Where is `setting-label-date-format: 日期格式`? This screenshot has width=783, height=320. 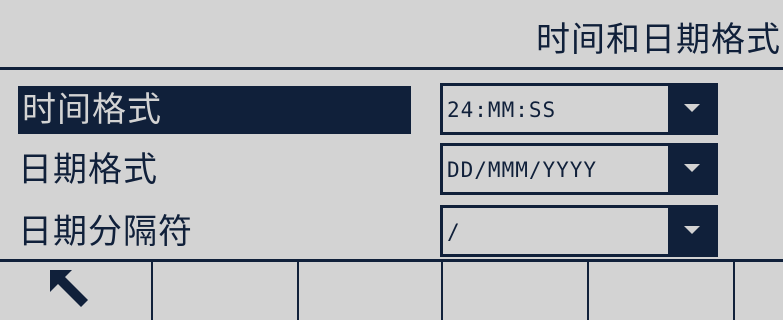 setting-label-date-format: 日期格式 is located at coordinates (88, 170).